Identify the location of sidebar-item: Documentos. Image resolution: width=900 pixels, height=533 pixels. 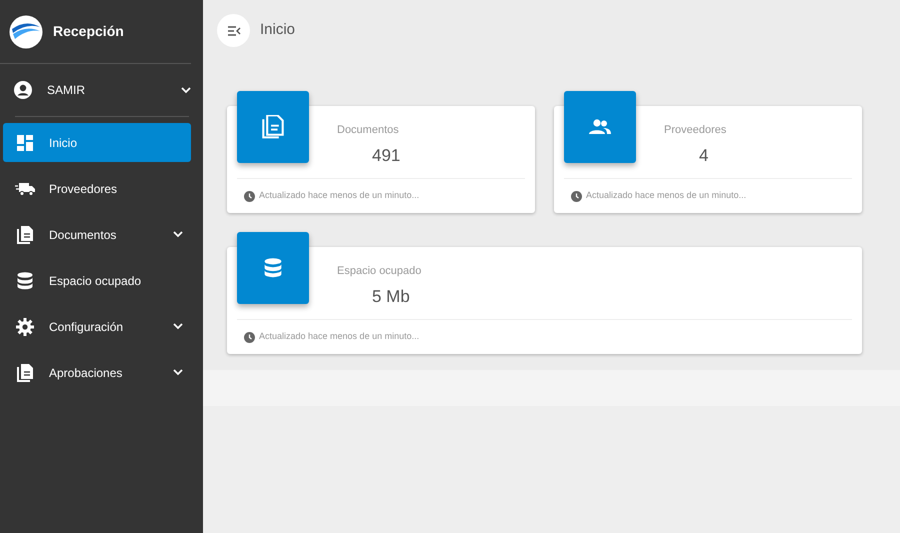
(97, 234).